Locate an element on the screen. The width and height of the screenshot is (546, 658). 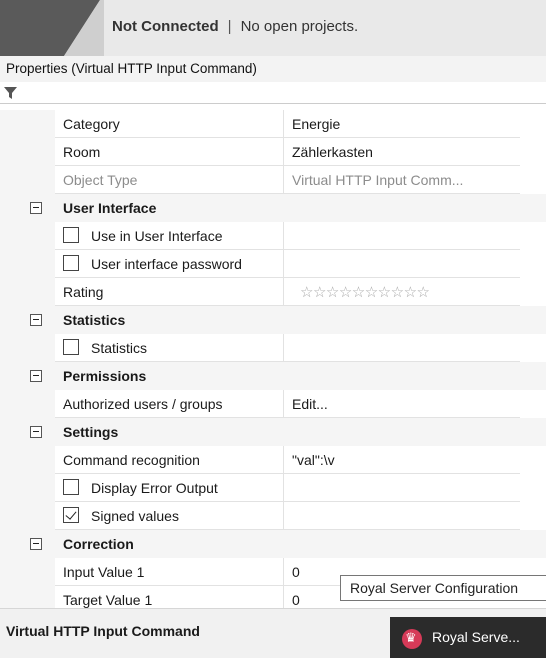
property-name: Signed values is located at coordinates (169, 516).